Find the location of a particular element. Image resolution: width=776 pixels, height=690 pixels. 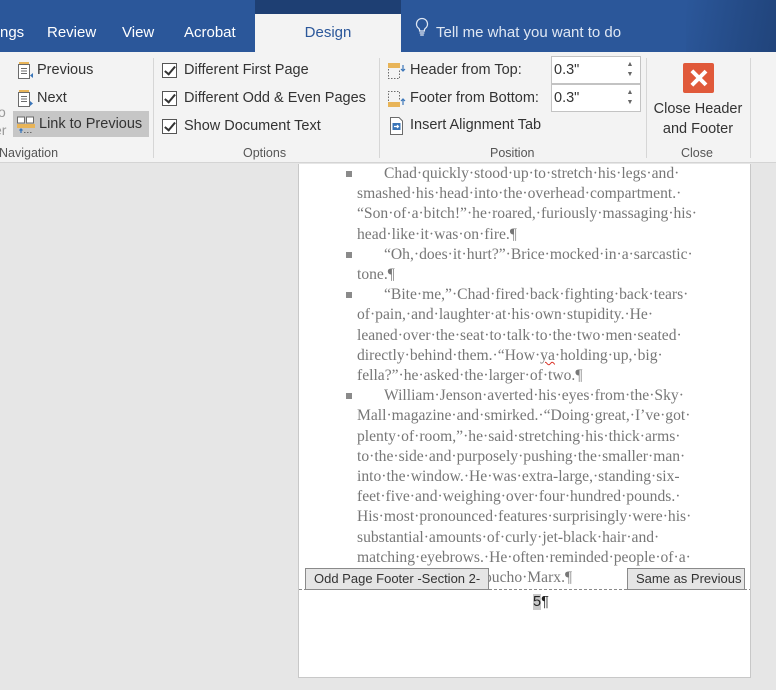

position-group-label: Position is located at coordinates (512, 153).